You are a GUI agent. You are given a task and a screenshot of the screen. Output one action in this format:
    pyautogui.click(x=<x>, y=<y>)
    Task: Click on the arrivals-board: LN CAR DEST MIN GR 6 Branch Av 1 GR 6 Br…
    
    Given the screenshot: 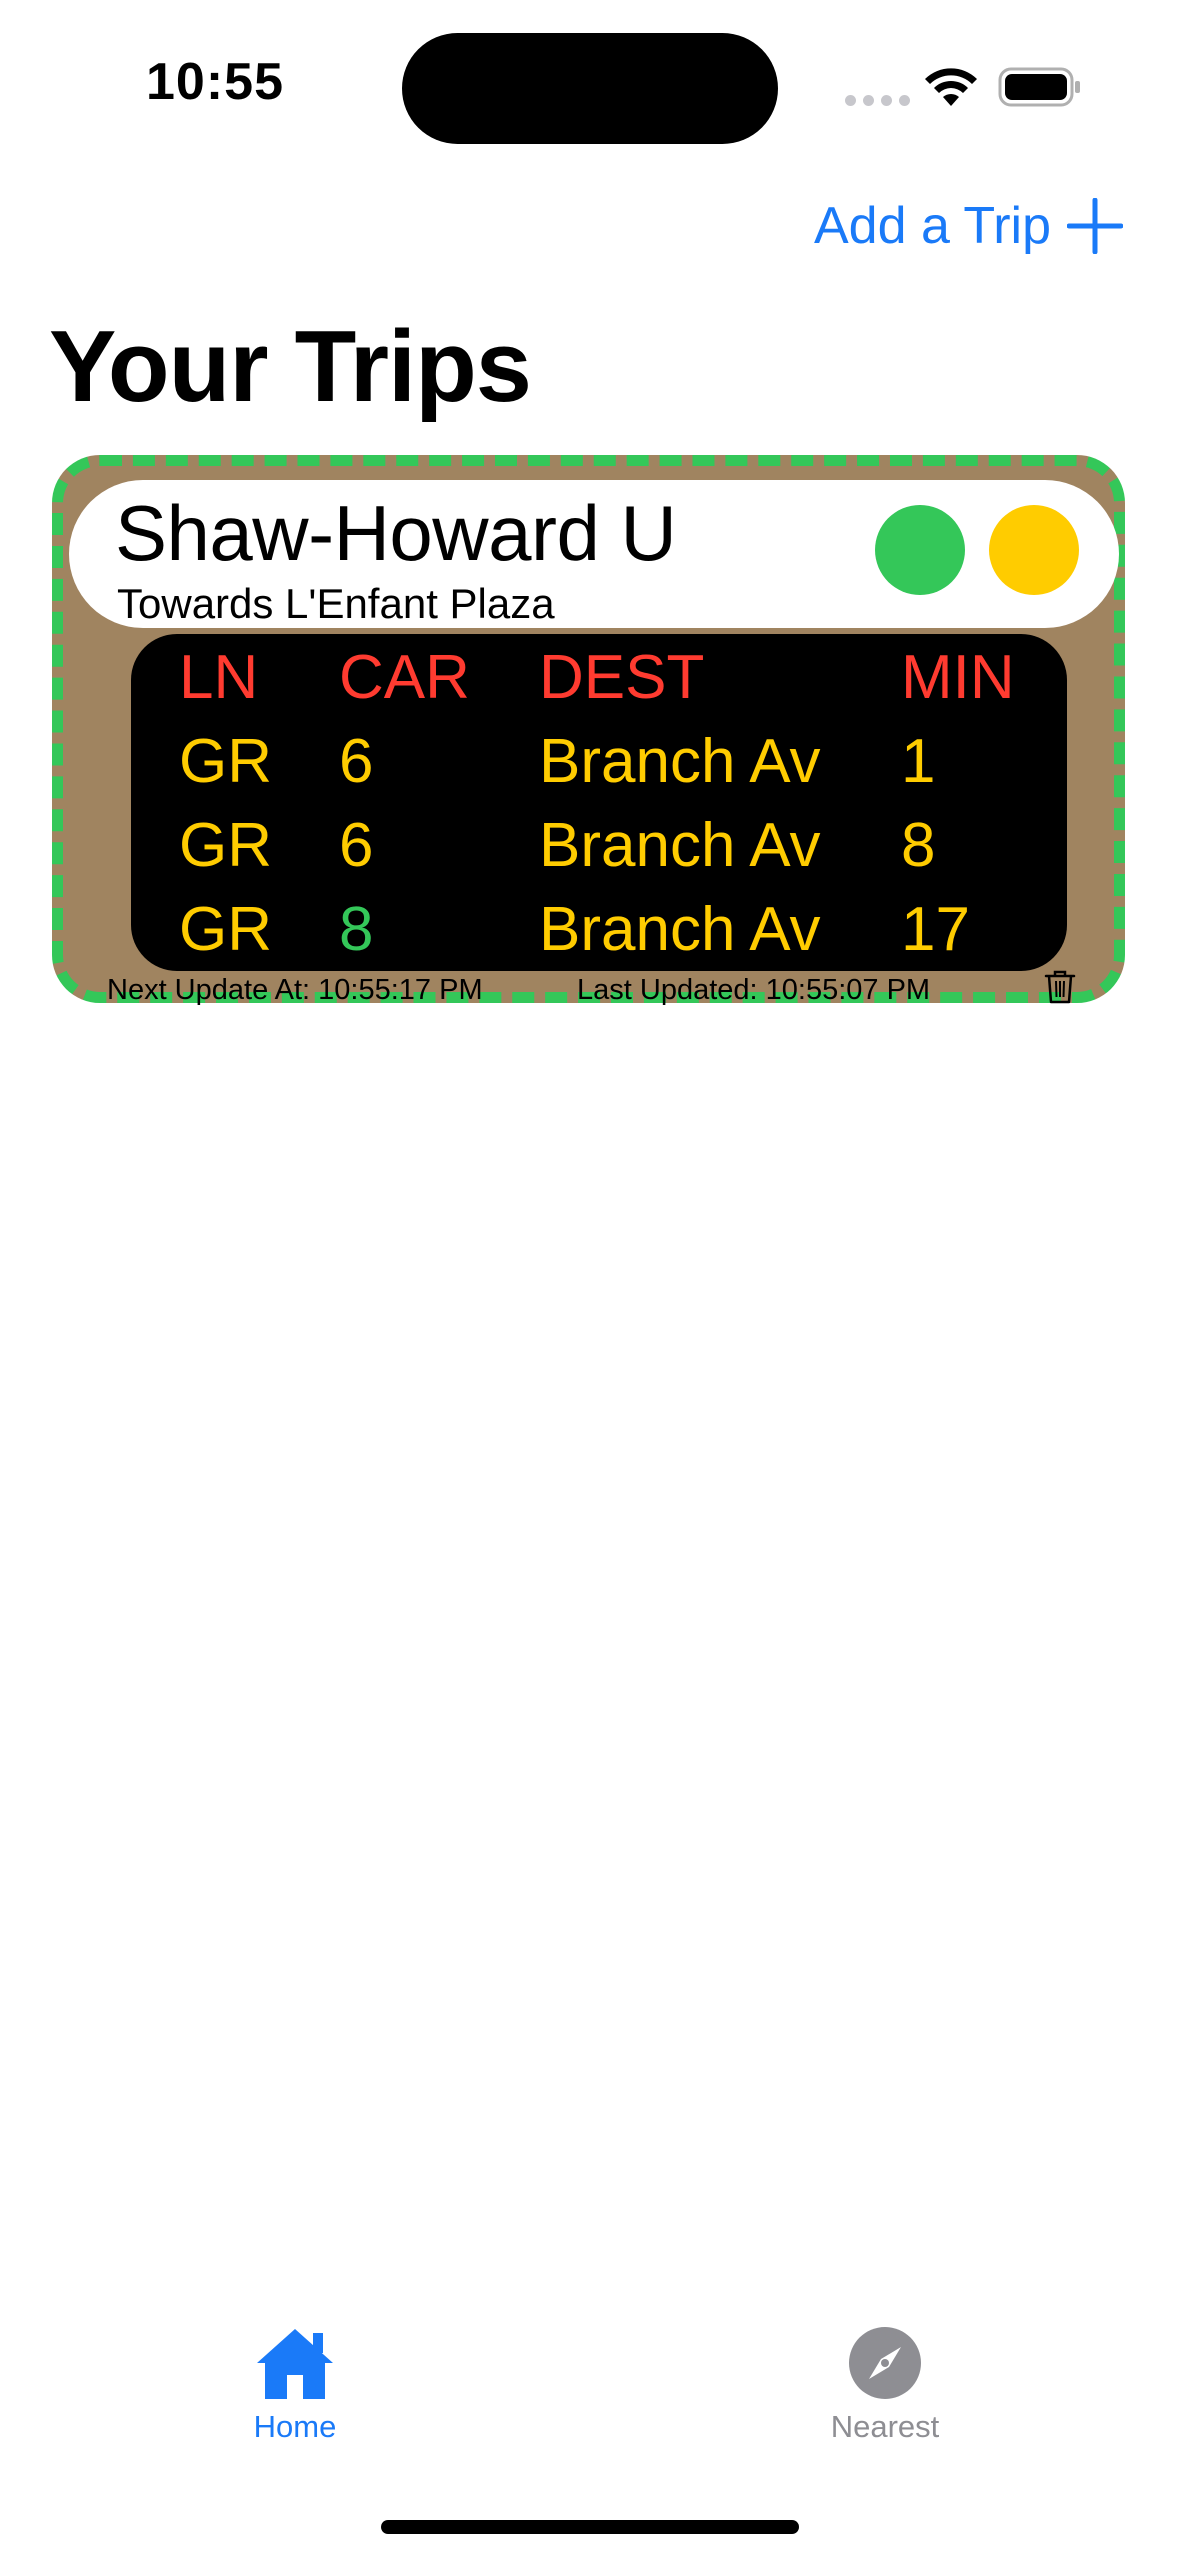 What is the action you would take?
    pyautogui.click(x=599, y=802)
    